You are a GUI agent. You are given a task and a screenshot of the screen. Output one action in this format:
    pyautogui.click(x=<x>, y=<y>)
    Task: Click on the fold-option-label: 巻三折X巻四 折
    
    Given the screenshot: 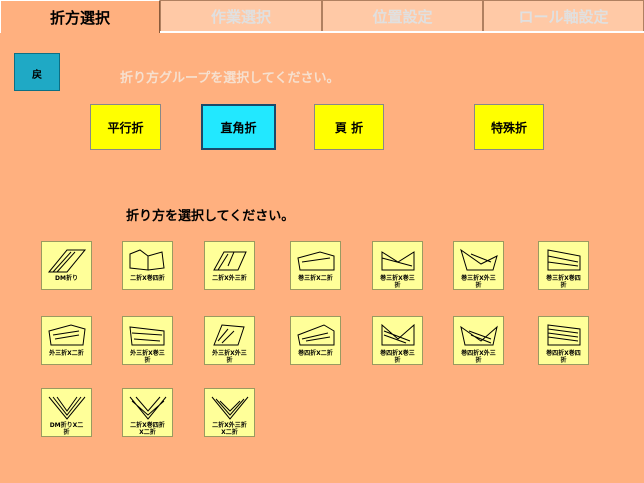 What is the action you would take?
    pyautogui.click(x=563, y=282)
    